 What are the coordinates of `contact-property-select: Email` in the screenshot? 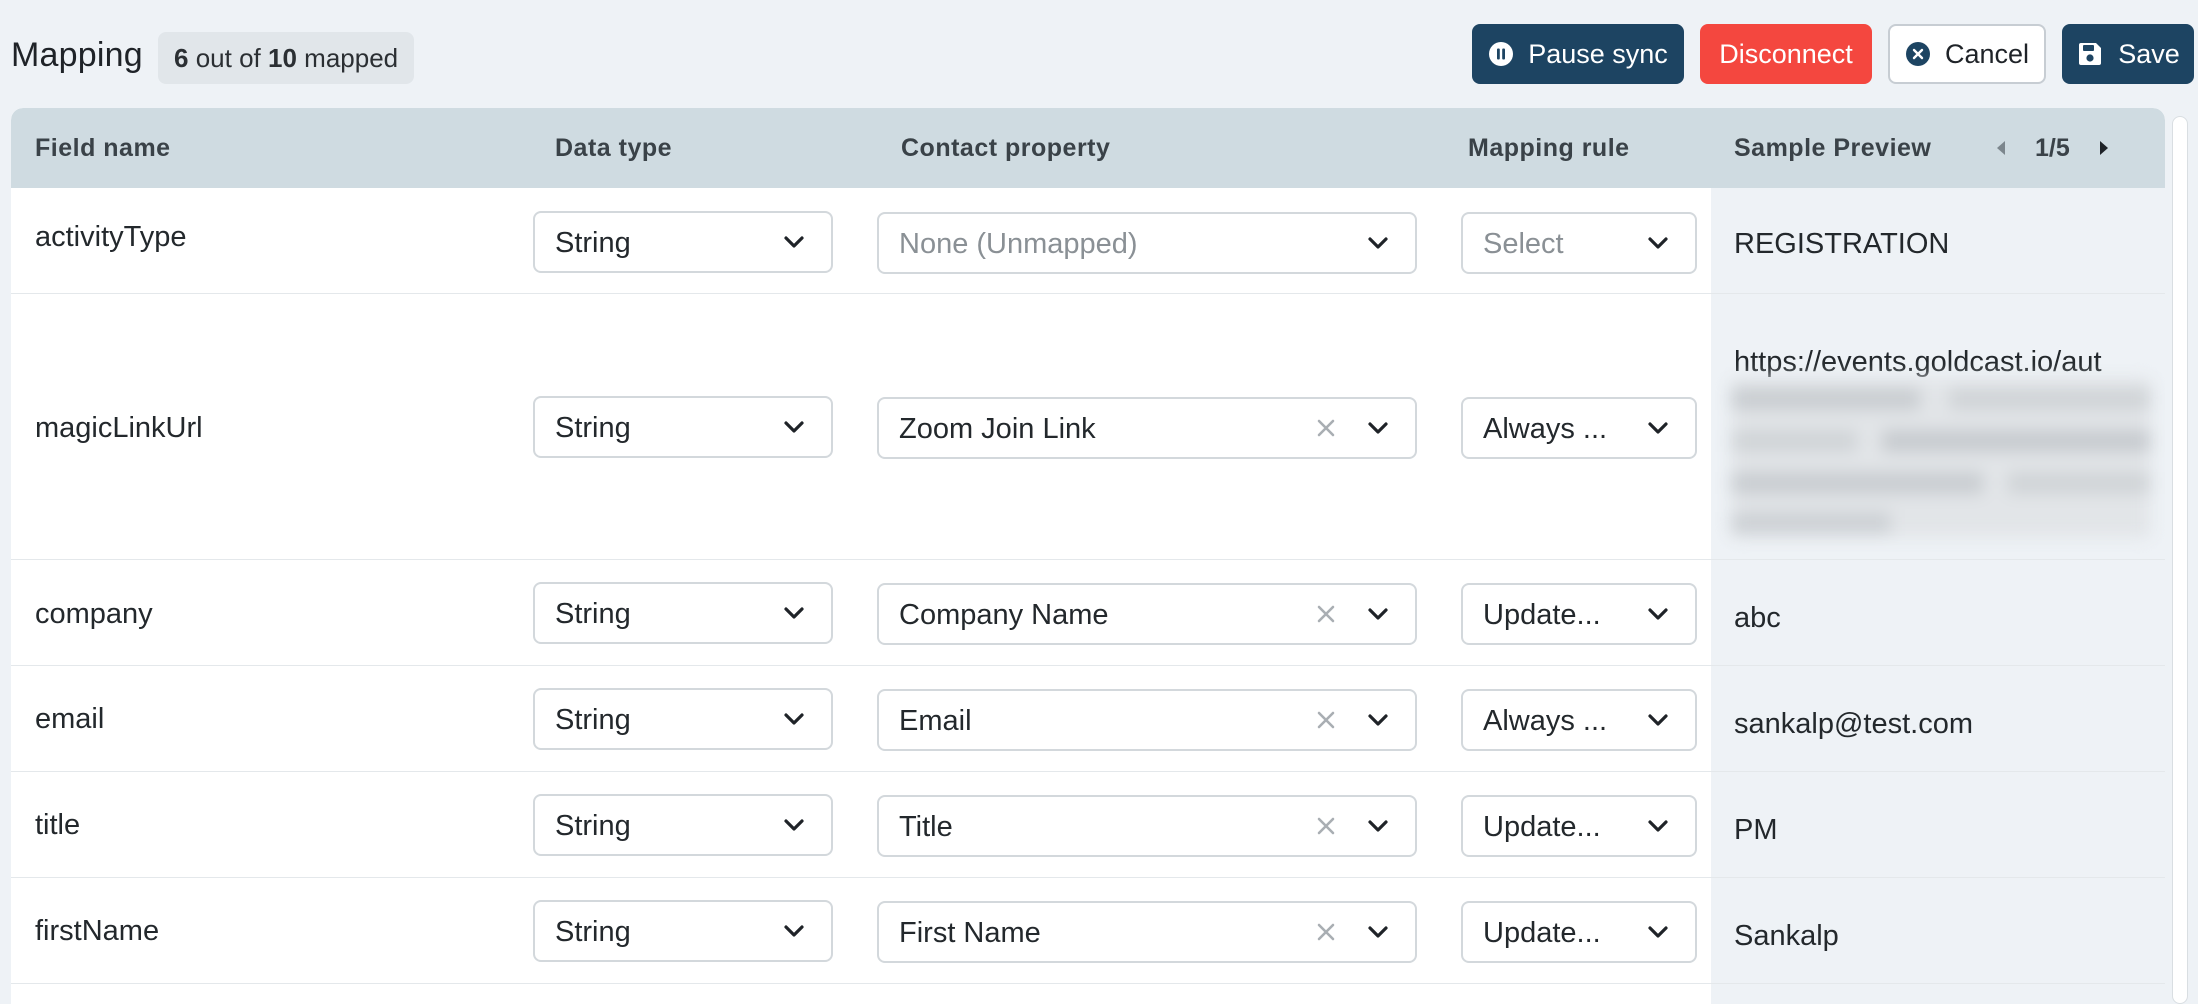 It's located at (1147, 720).